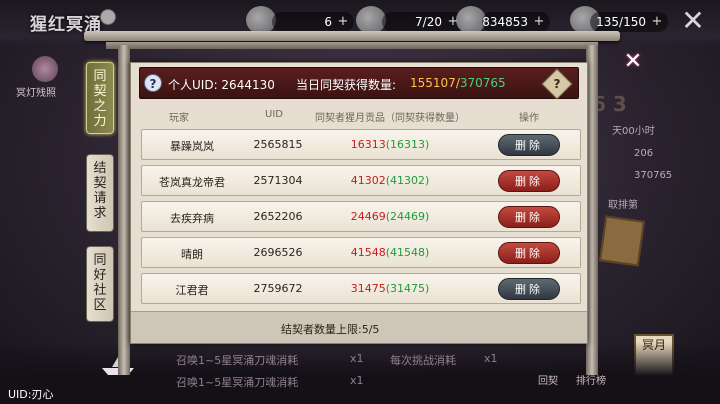 This screenshot has height=404, width=720. What do you see at coordinates (407, 252) in the screenshot?
I see `gained-value: (41548)` at bounding box center [407, 252].